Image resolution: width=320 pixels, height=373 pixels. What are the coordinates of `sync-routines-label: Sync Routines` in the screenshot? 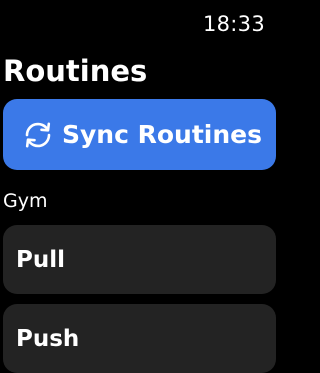 It's located at (162, 134).